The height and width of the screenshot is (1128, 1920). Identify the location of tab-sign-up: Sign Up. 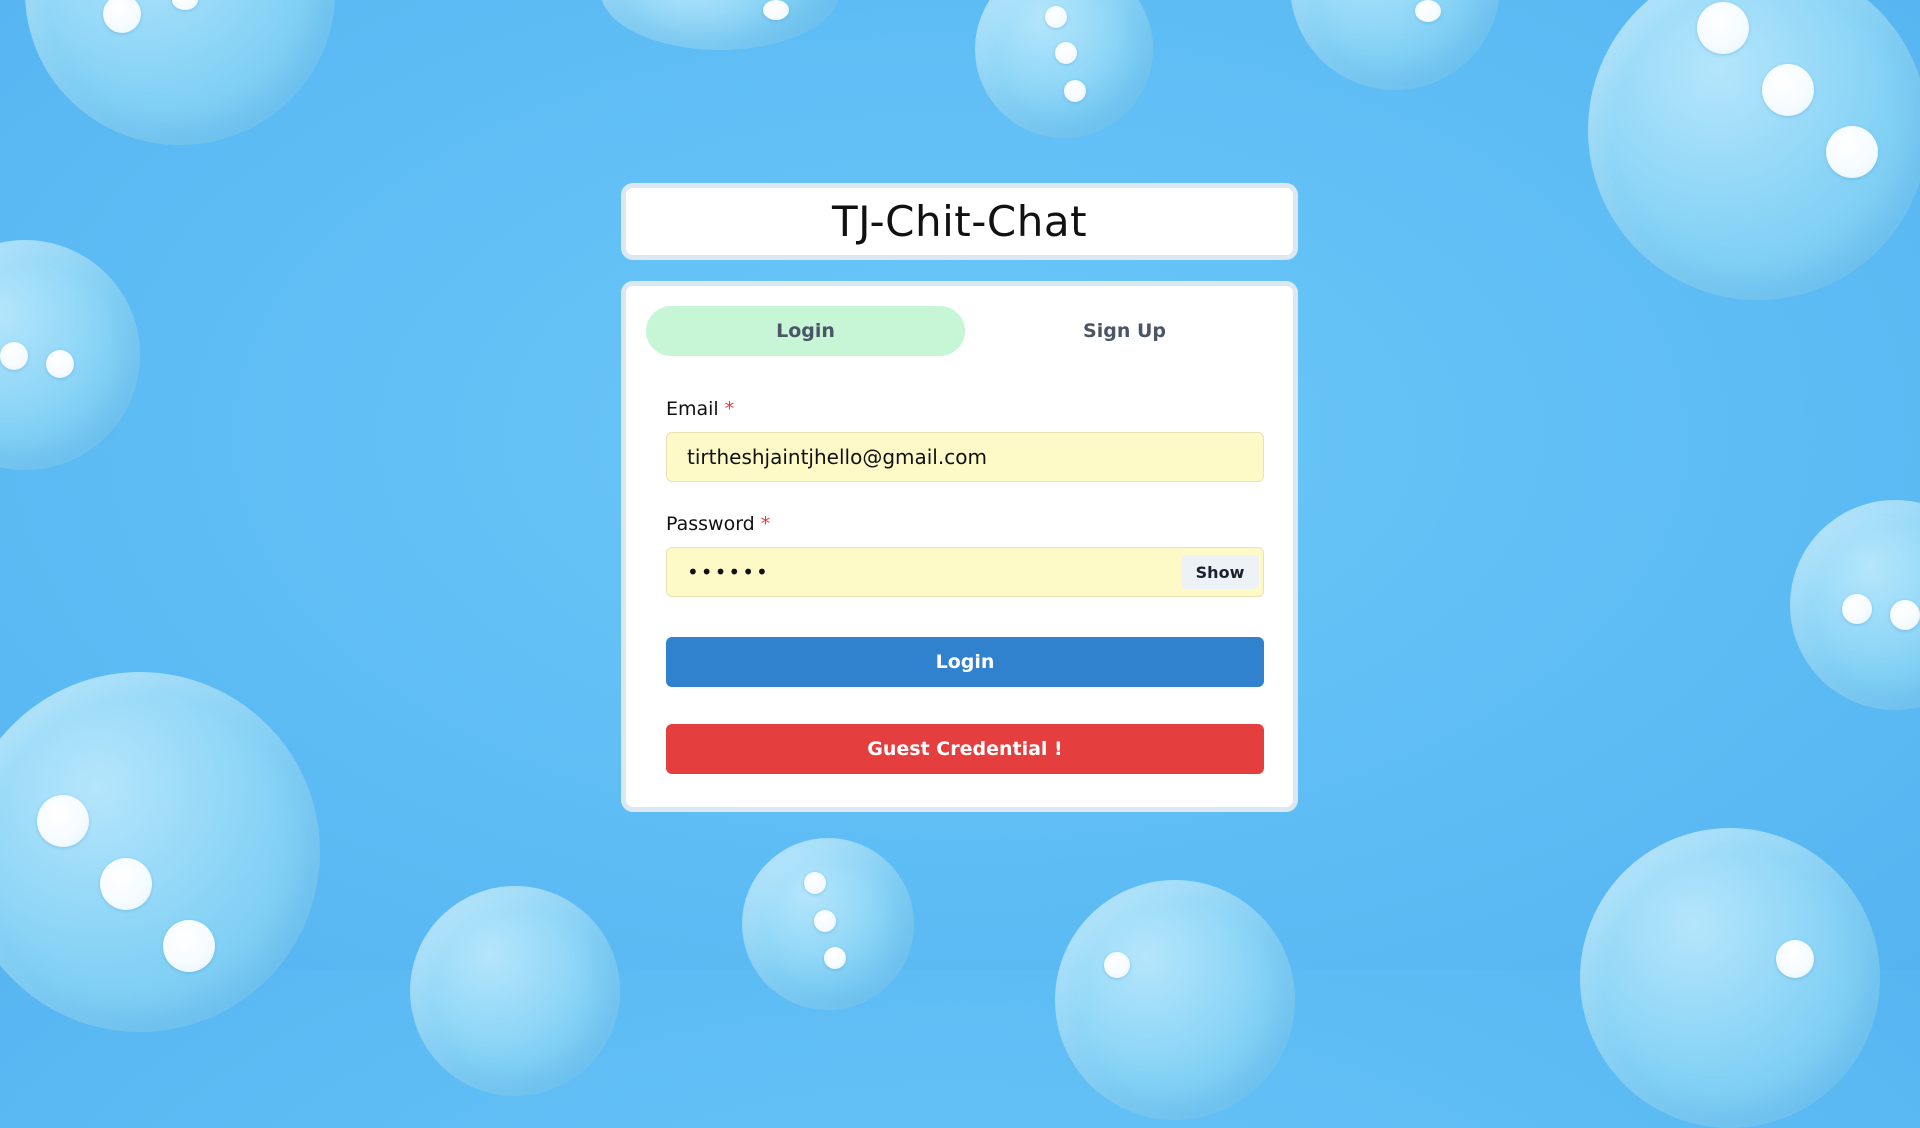
(1124, 331).